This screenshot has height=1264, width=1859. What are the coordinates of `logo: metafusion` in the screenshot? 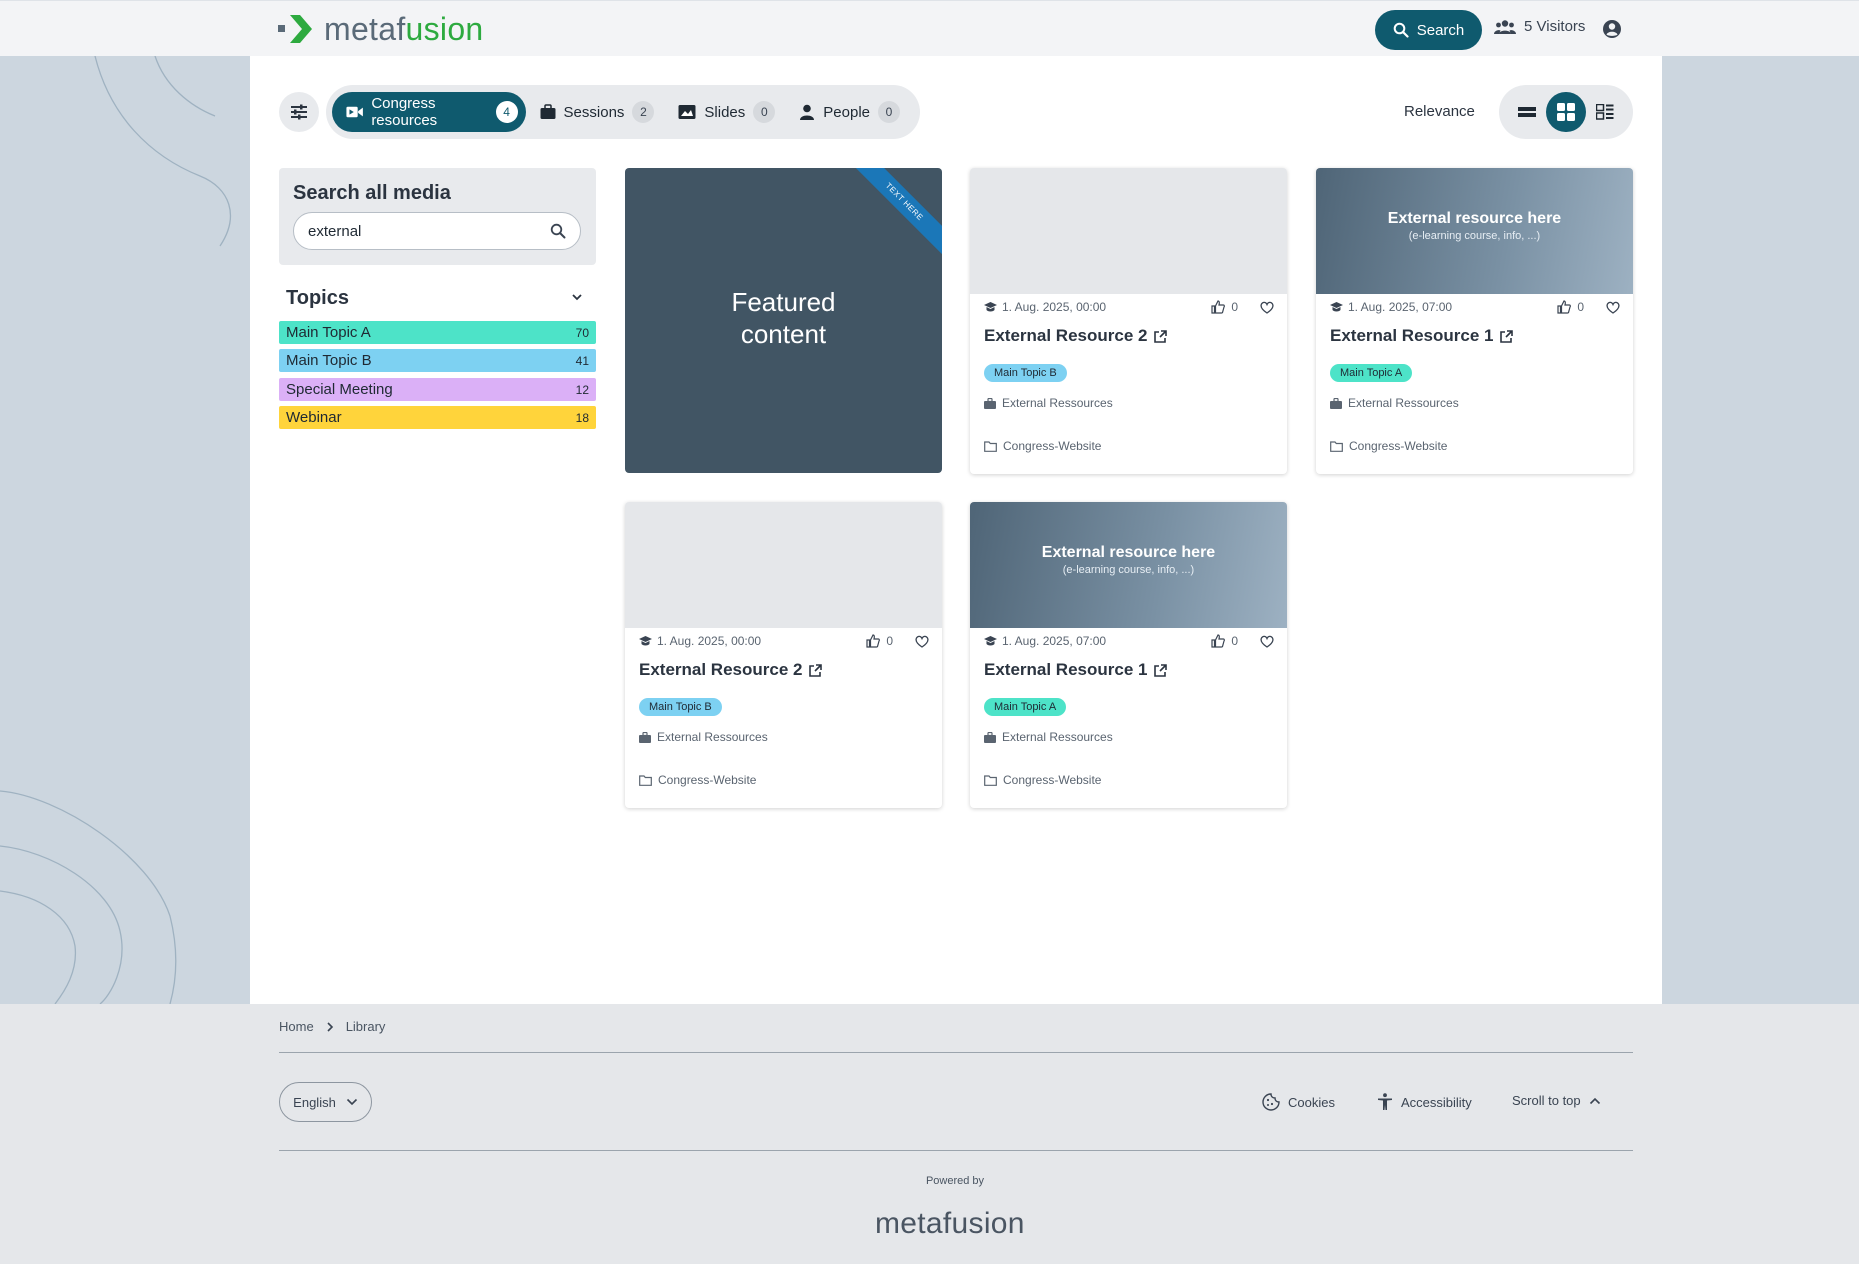 It's located at (381, 29).